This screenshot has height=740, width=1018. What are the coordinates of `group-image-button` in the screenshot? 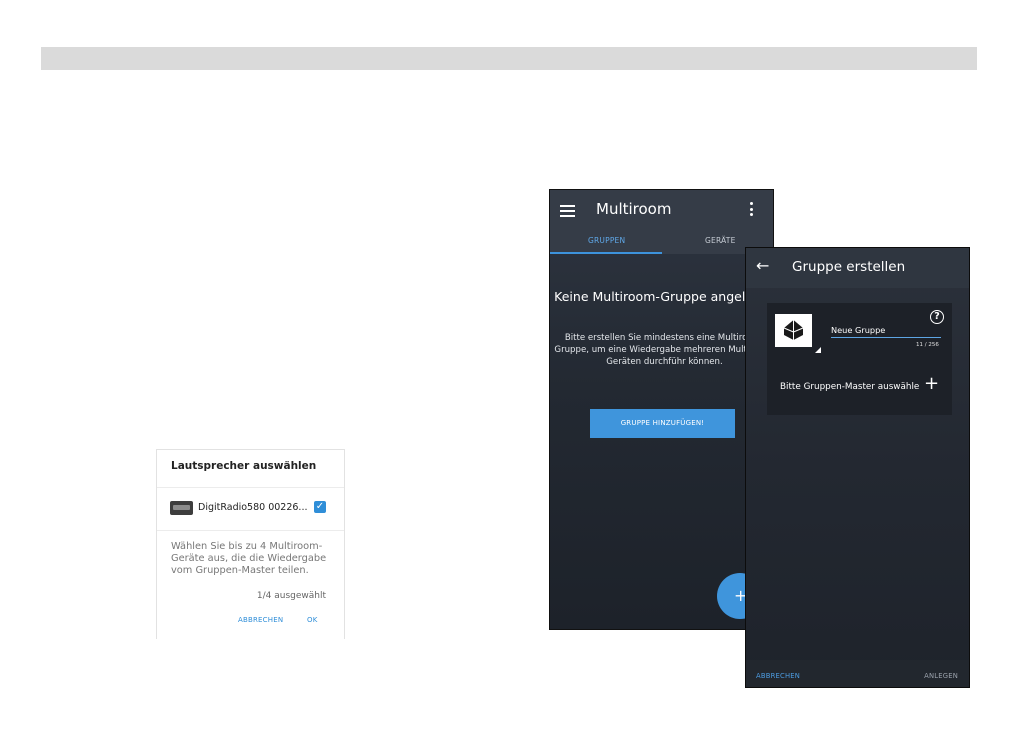 It's located at (793, 330).